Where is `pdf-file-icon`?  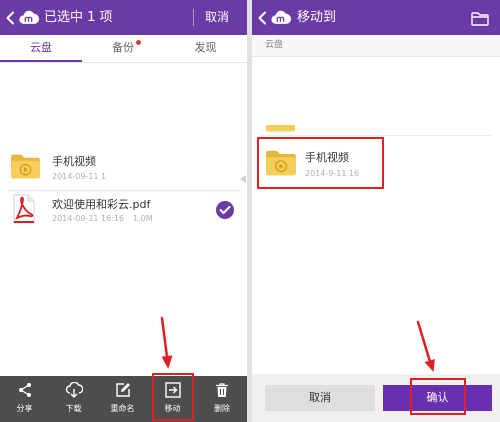
pdf-file-icon is located at coordinates (24, 211).